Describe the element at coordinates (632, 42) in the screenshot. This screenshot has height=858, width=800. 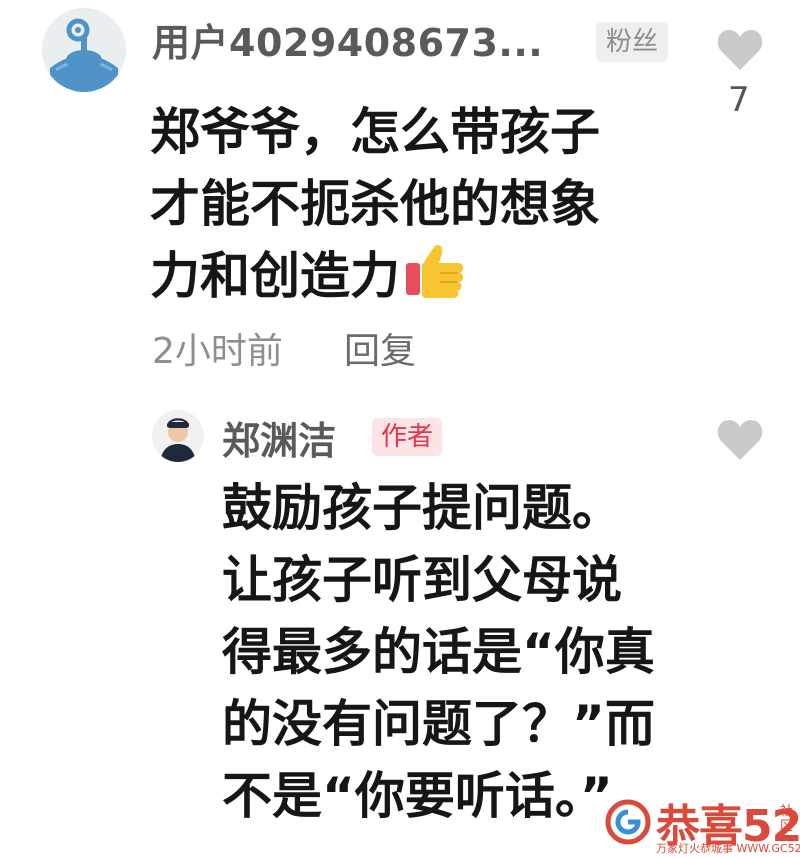
I see `fan-badge: 粉丝` at that location.